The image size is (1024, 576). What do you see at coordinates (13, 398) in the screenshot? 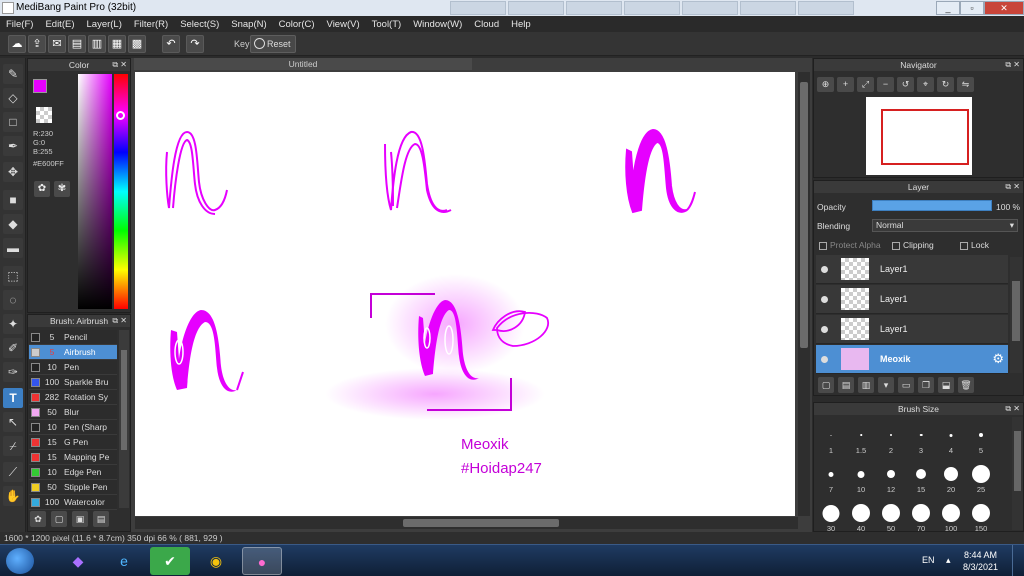
I see `text-tool-icon: T` at bounding box center [13, 398].